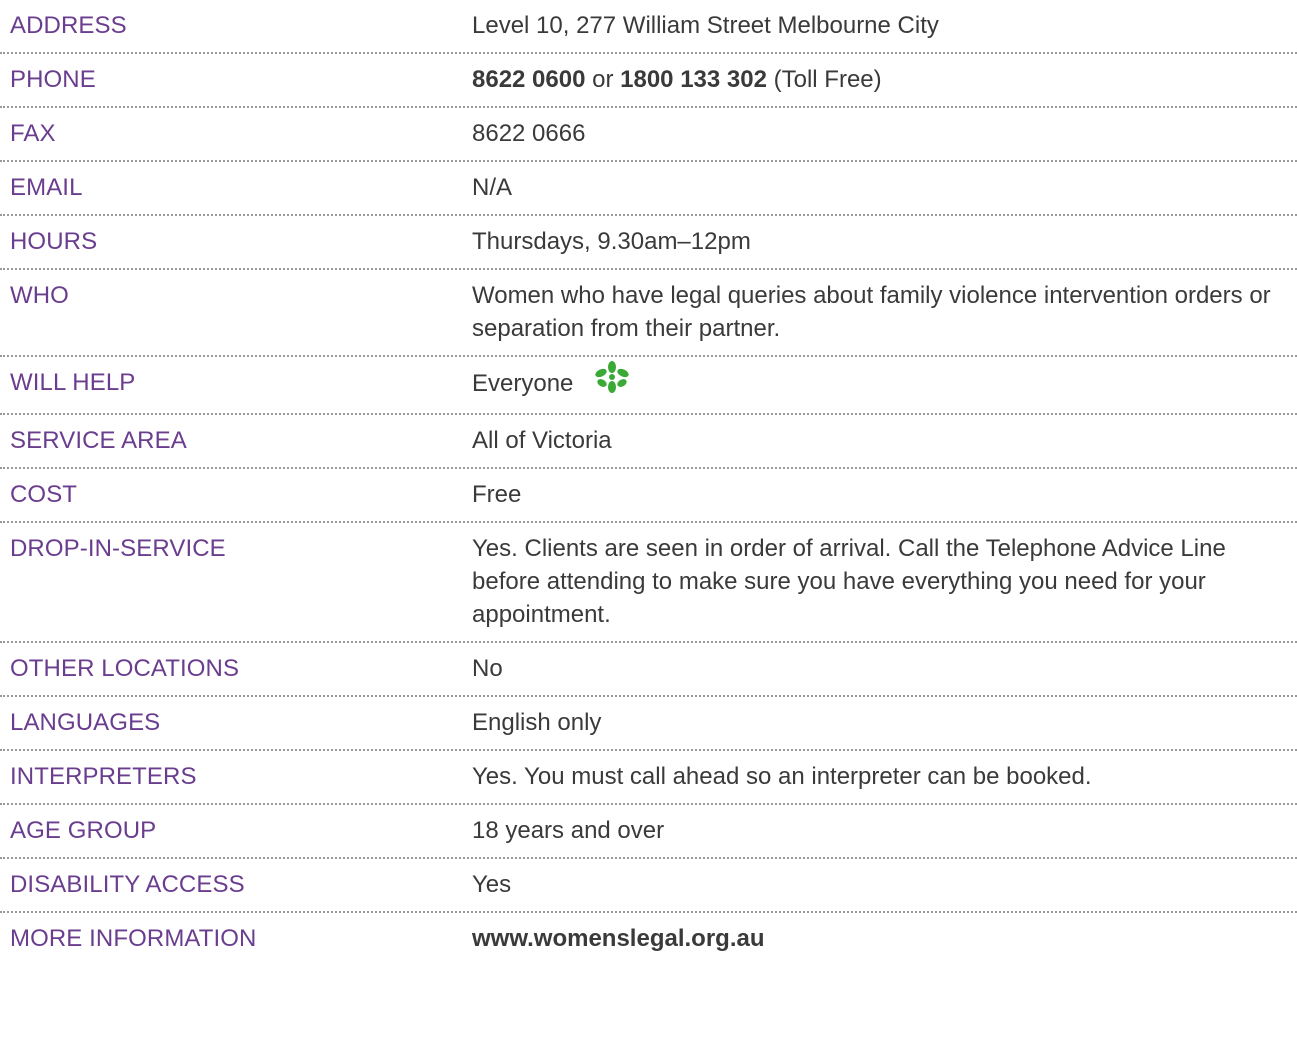 The height and width of the screenshot is (1052, 1297). Describe the element at coordinates (611, 241) in the screenshot. I see `row-value: Thursdays, 9.30am–12pm` at that location.